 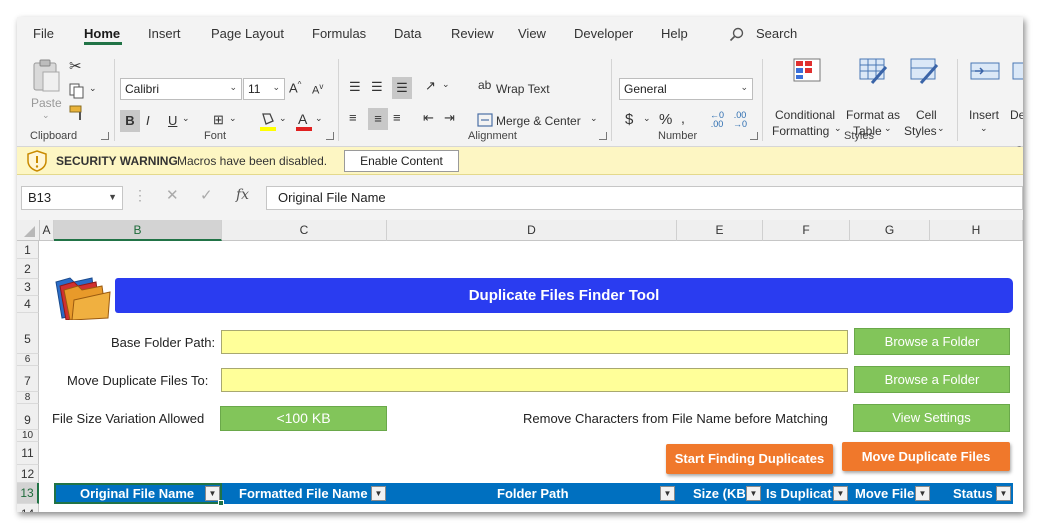 What do you see at coordinates (603, 33) in the screenshot?
I see `tab-developer: Developer` at bounding box center [603, 33].